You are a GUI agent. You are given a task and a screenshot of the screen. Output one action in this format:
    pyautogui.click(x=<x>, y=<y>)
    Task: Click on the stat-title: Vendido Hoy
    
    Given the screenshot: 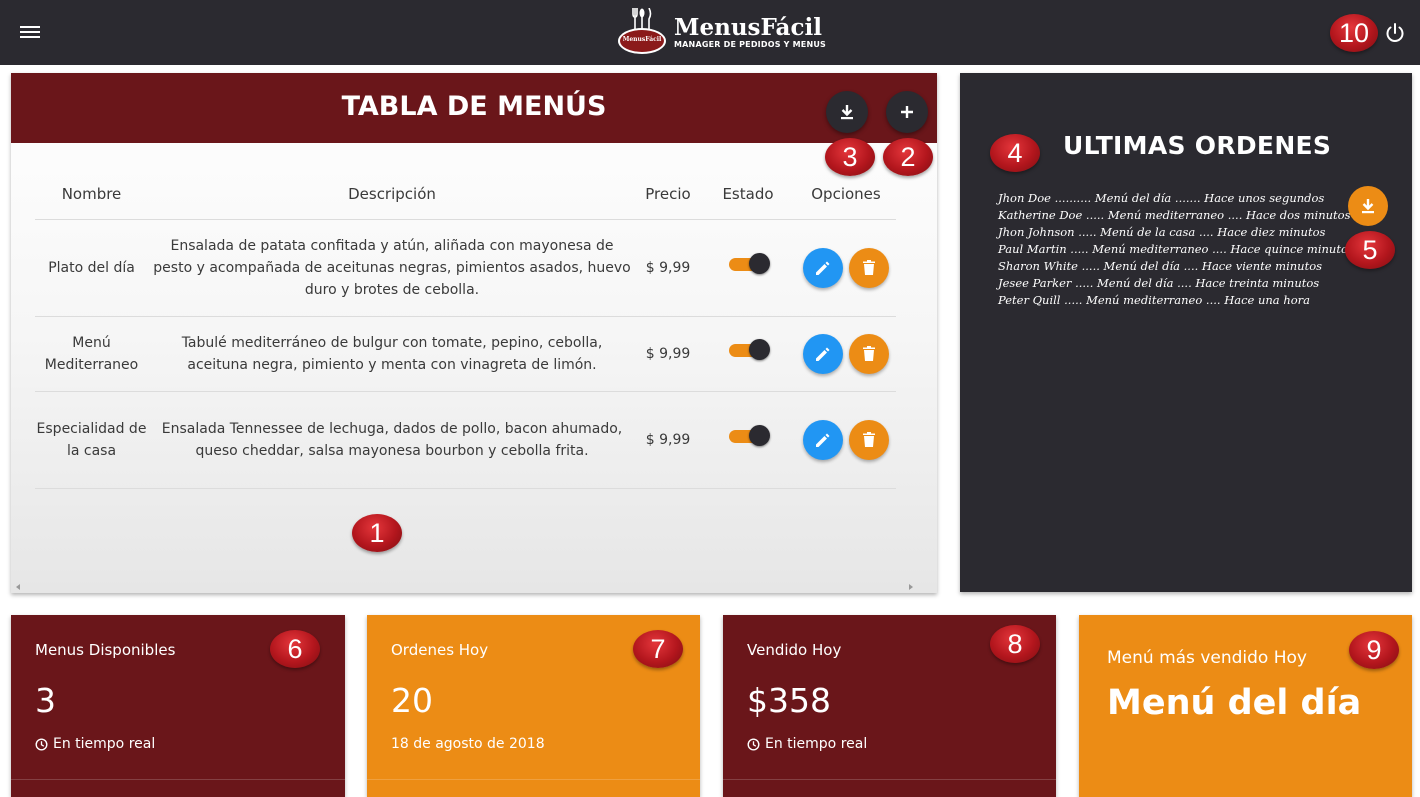 What is the action you would take?
    pyautogui.click(x=794, y=650)
    